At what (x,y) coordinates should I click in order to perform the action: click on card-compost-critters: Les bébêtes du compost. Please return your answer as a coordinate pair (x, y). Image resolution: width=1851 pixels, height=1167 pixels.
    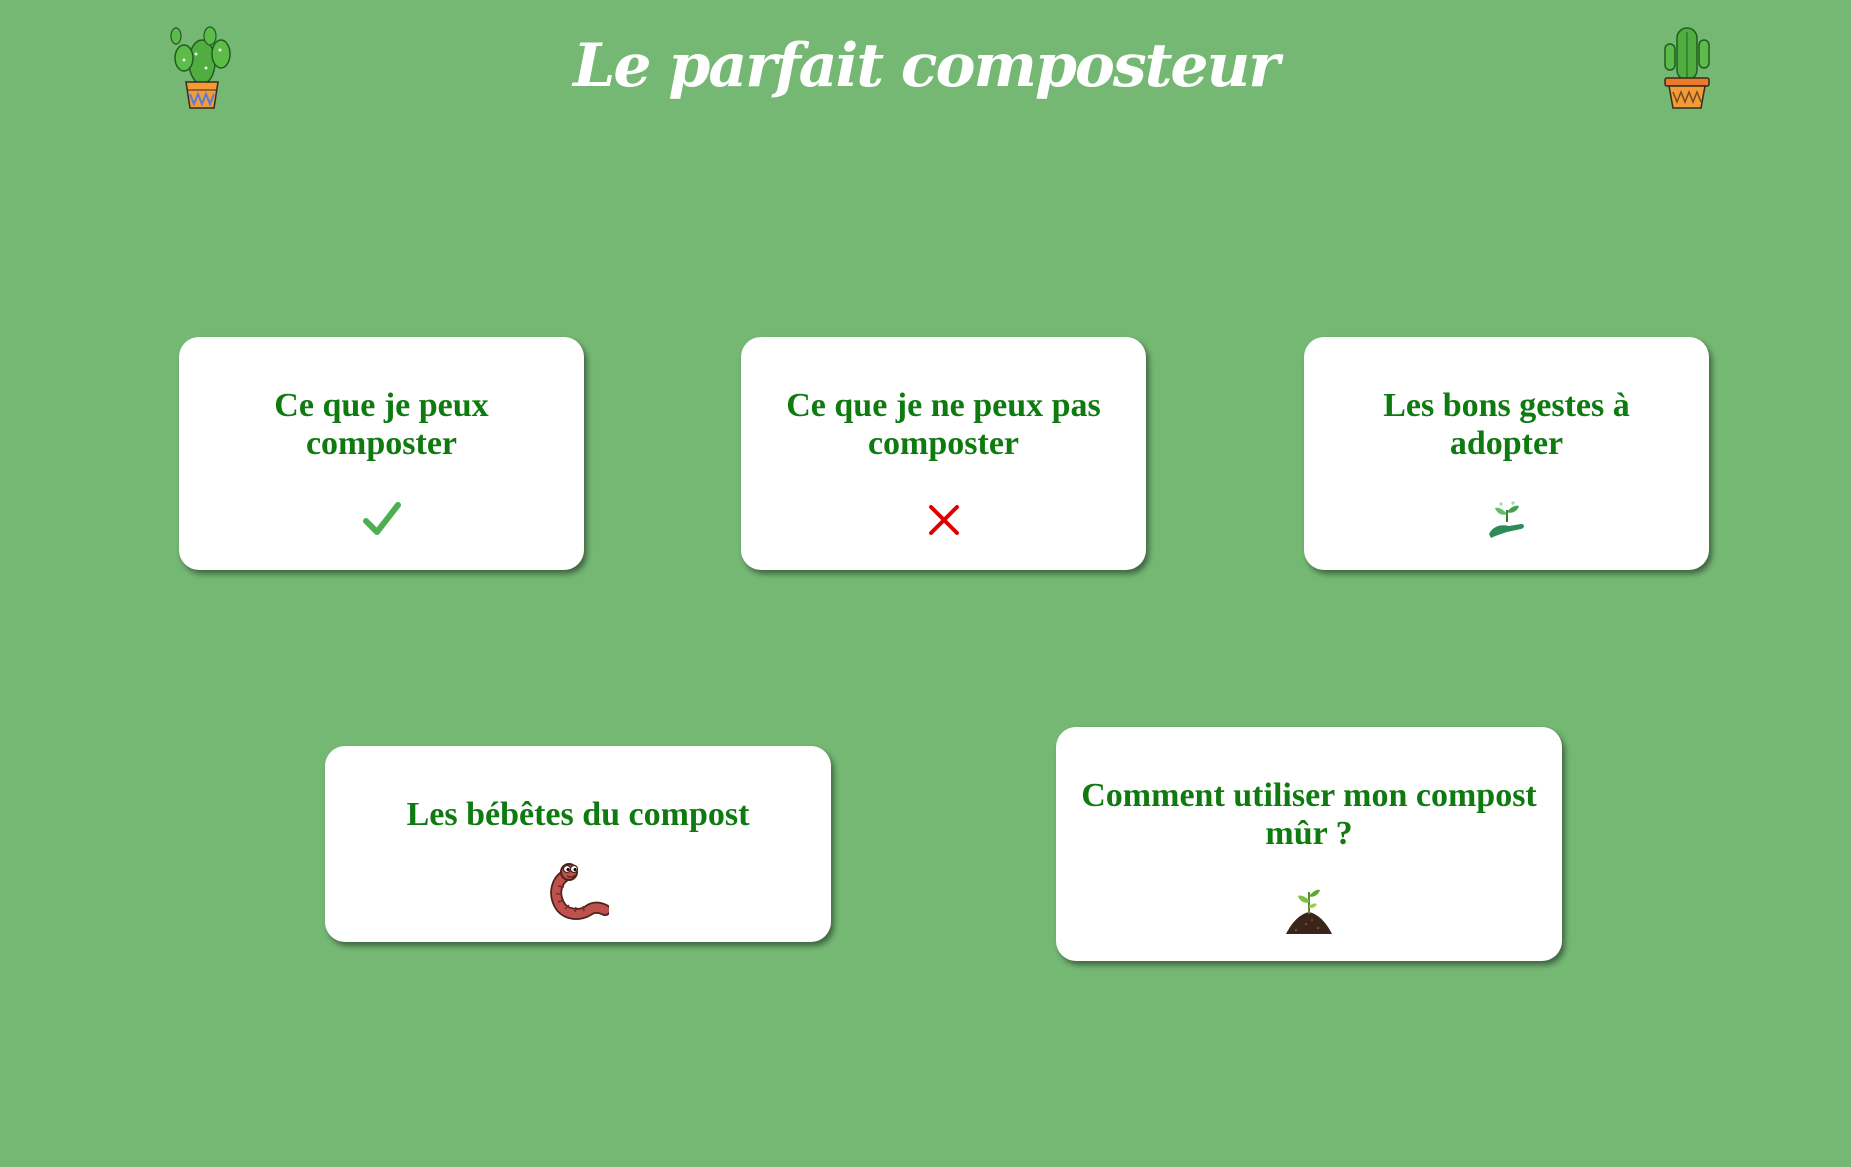
    Looking at the image, I should click on (578, 844).